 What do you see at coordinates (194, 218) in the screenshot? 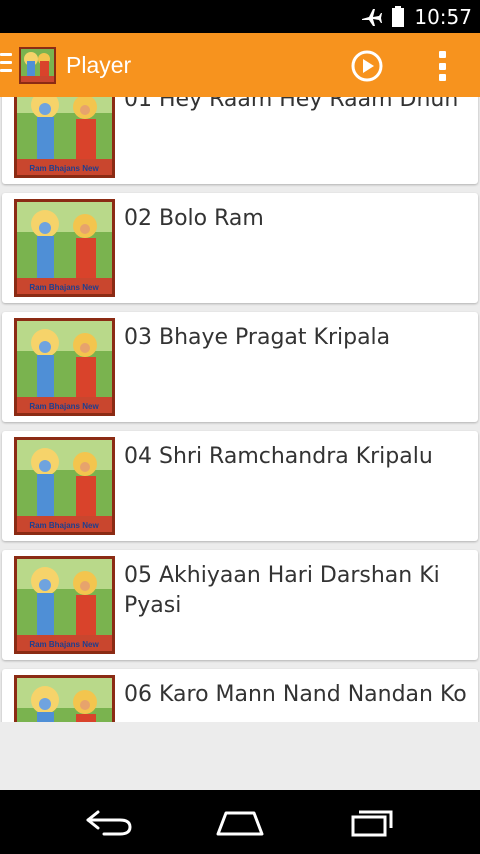
I see `song-title: 02 Bolo Ram` at bounding box center [194, 218].